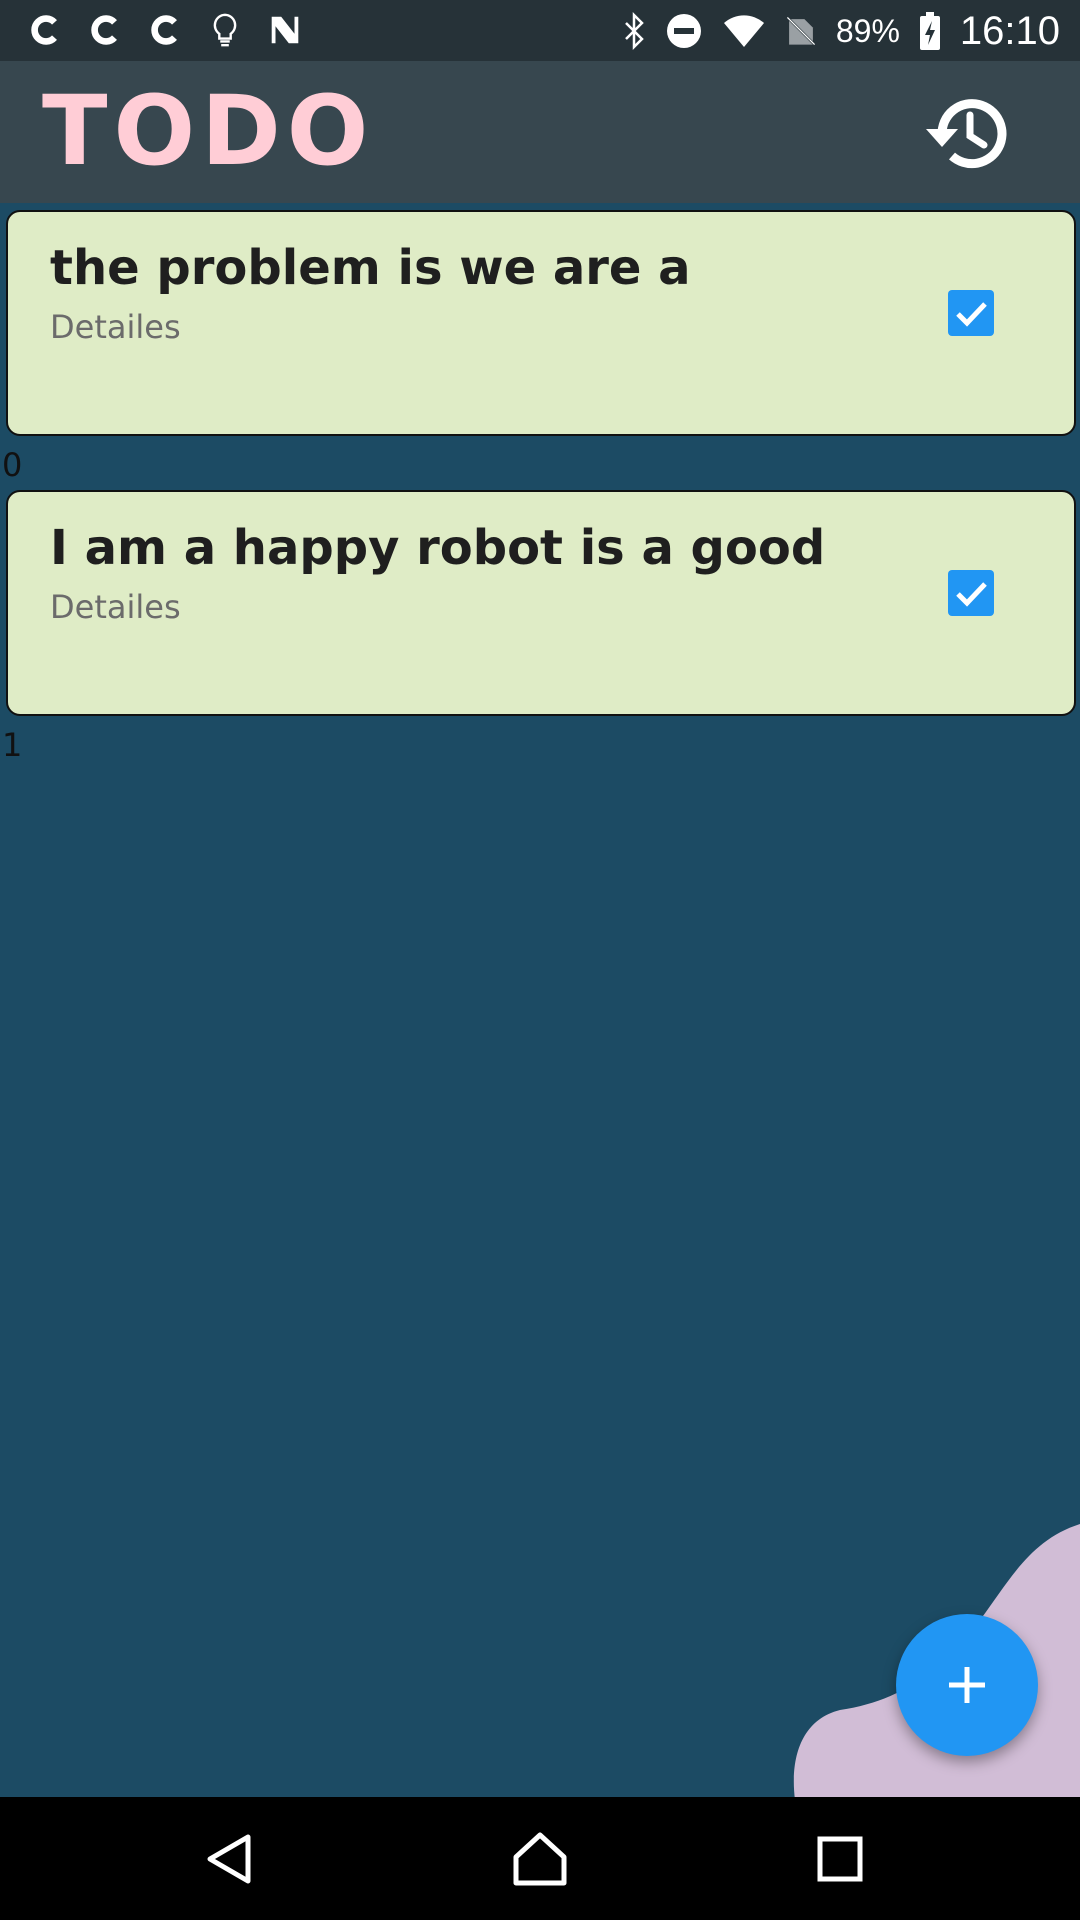 This screenshot has height=1920, width=1080. What do you see at coordinates (540, 30) in the screenshot?
I see `status-bar: 89% 16:10` at bounding box center [540, 30].